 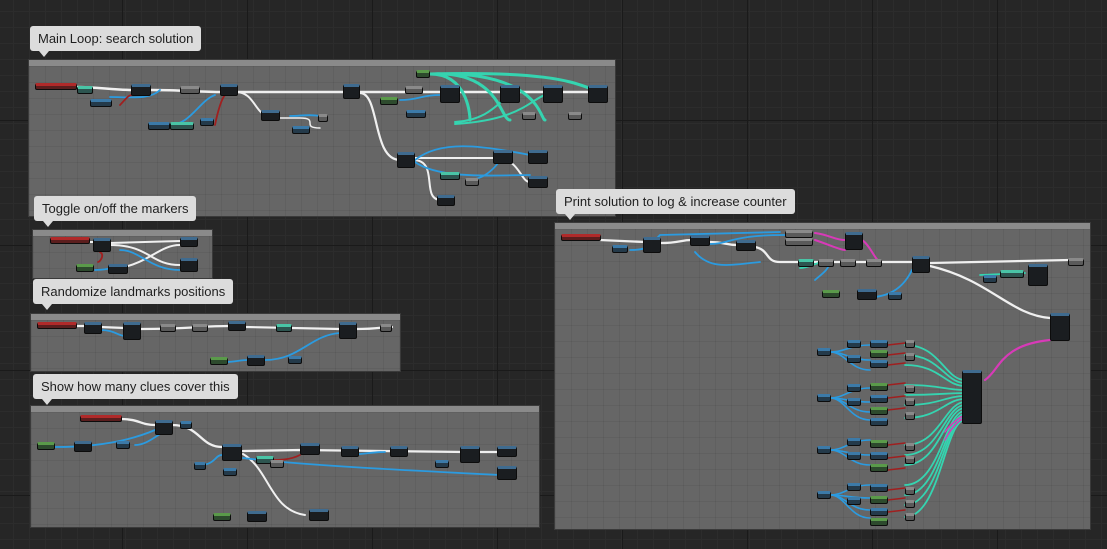 What do you see at coordinates (135, 389) in the screenshot?
I see `comment-title-show-clues: Show how many clues cover this` at bounding box center [135, 389].